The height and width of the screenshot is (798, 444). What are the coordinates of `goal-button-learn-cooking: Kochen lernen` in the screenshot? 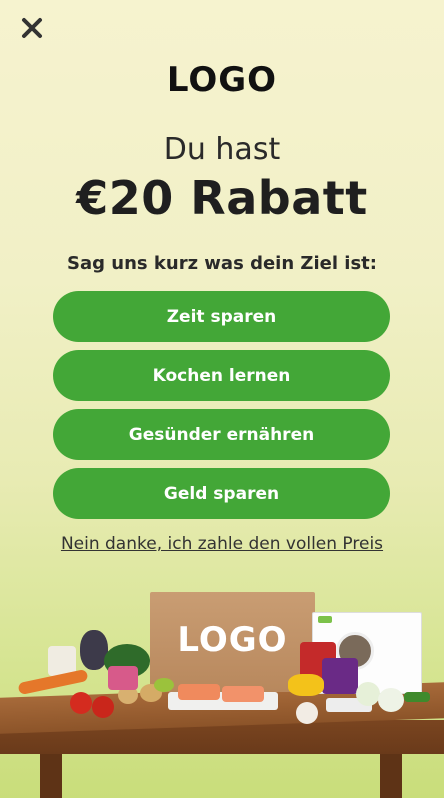 It's located at (221, 375).